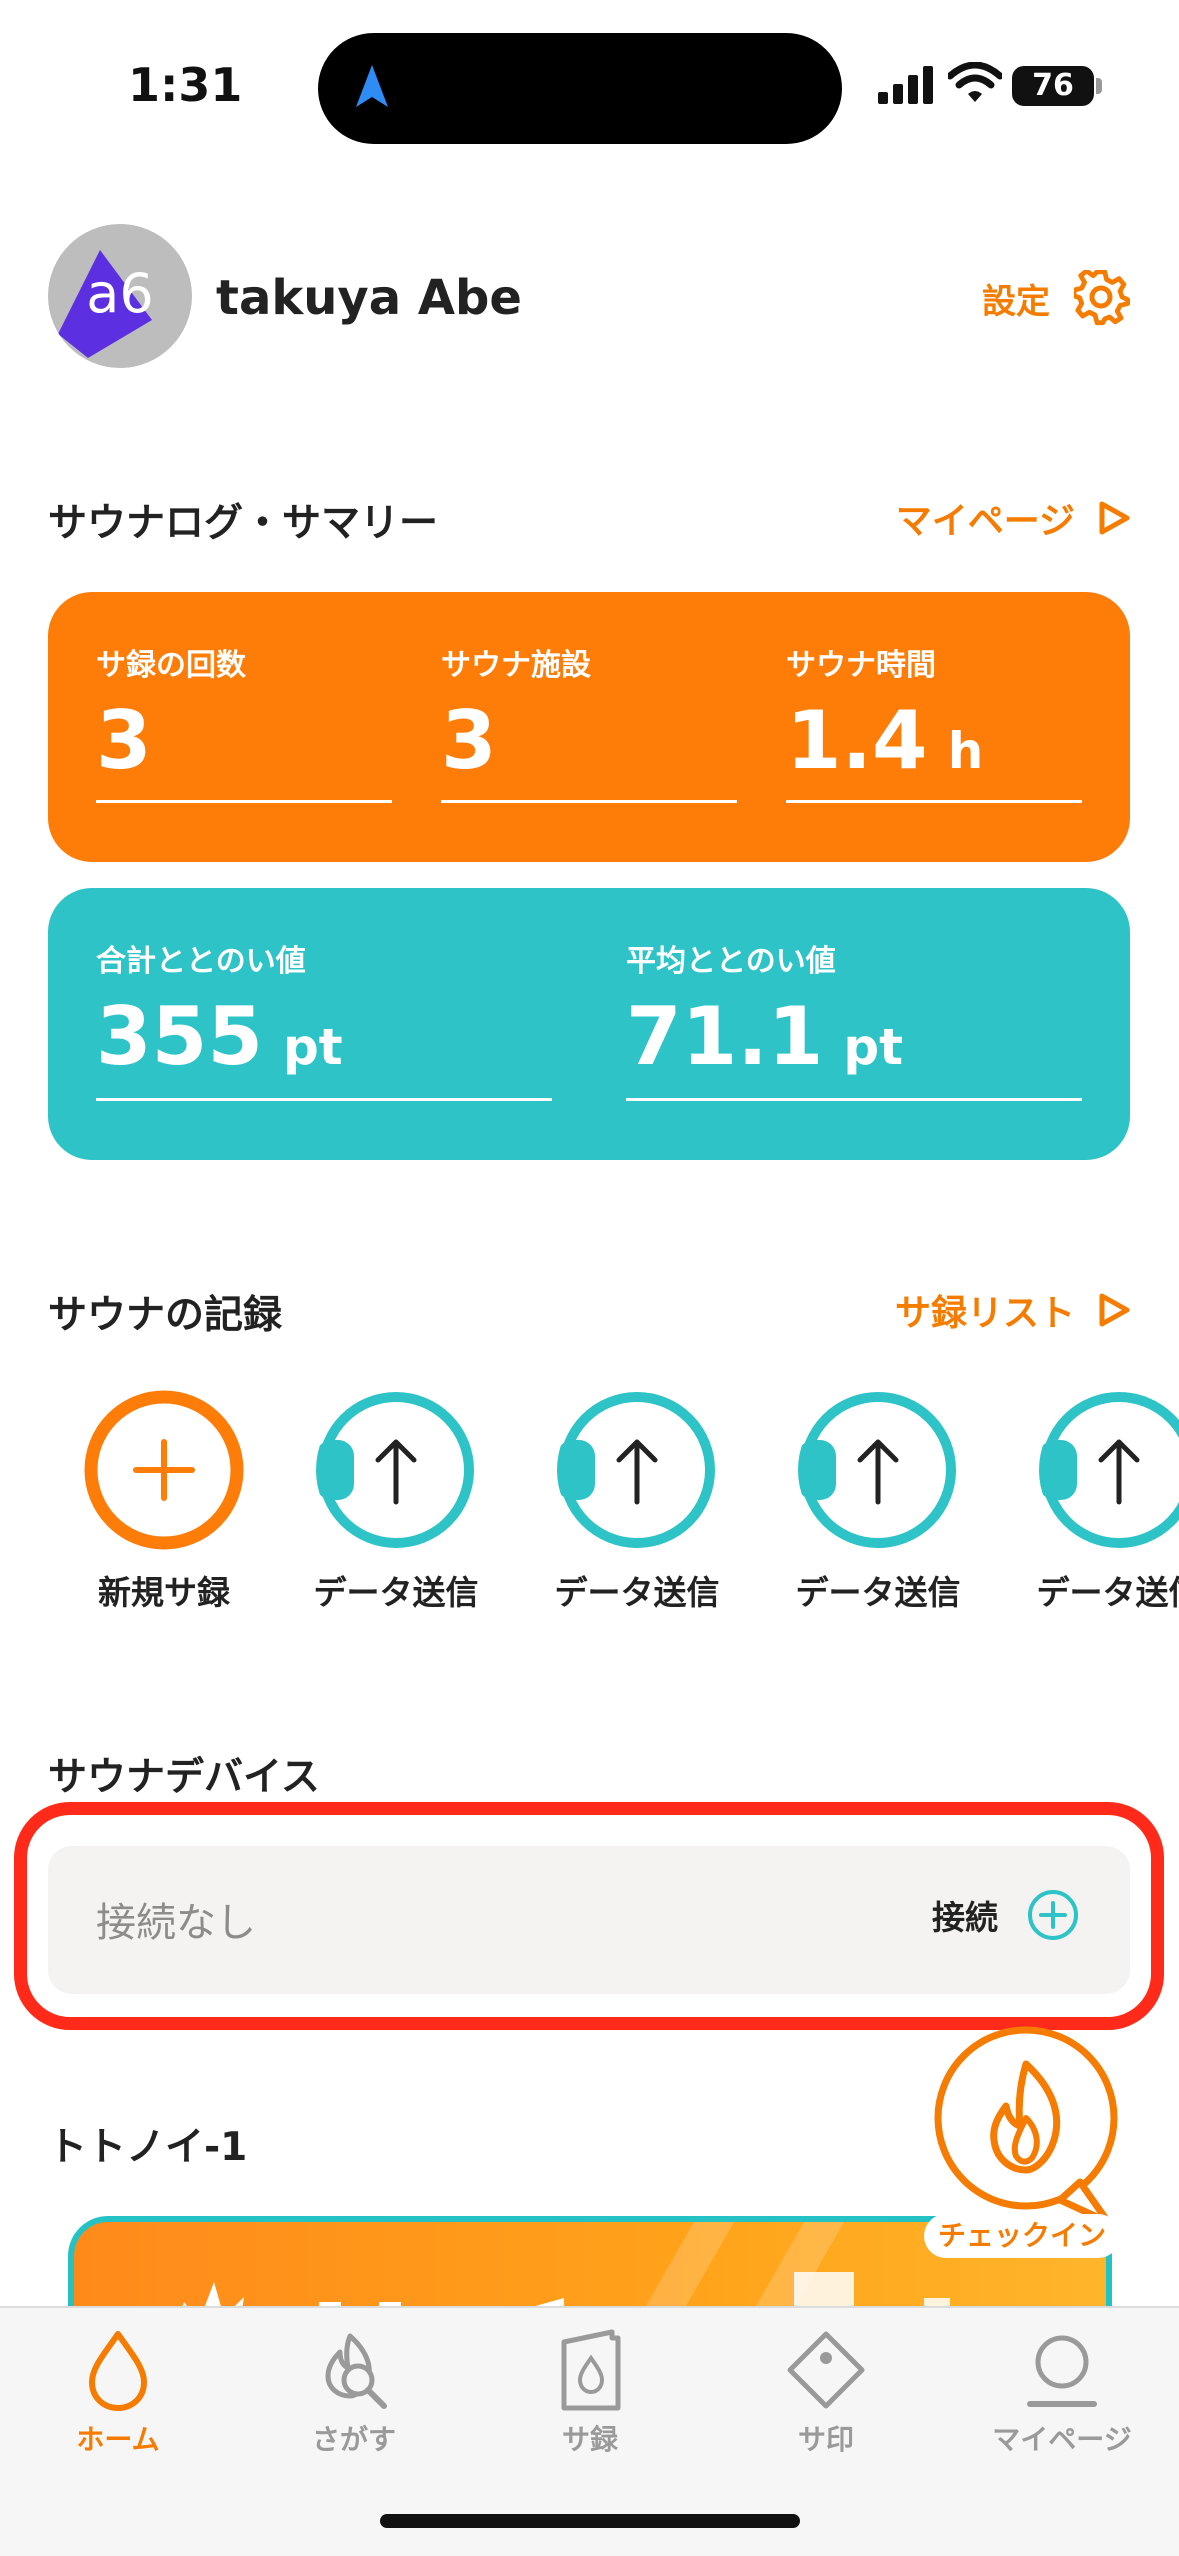 This screenshot has height=2556, width=1179. I want to click on stat-sauna-time: サウナ時間 1.4 h, so click(934, 740).